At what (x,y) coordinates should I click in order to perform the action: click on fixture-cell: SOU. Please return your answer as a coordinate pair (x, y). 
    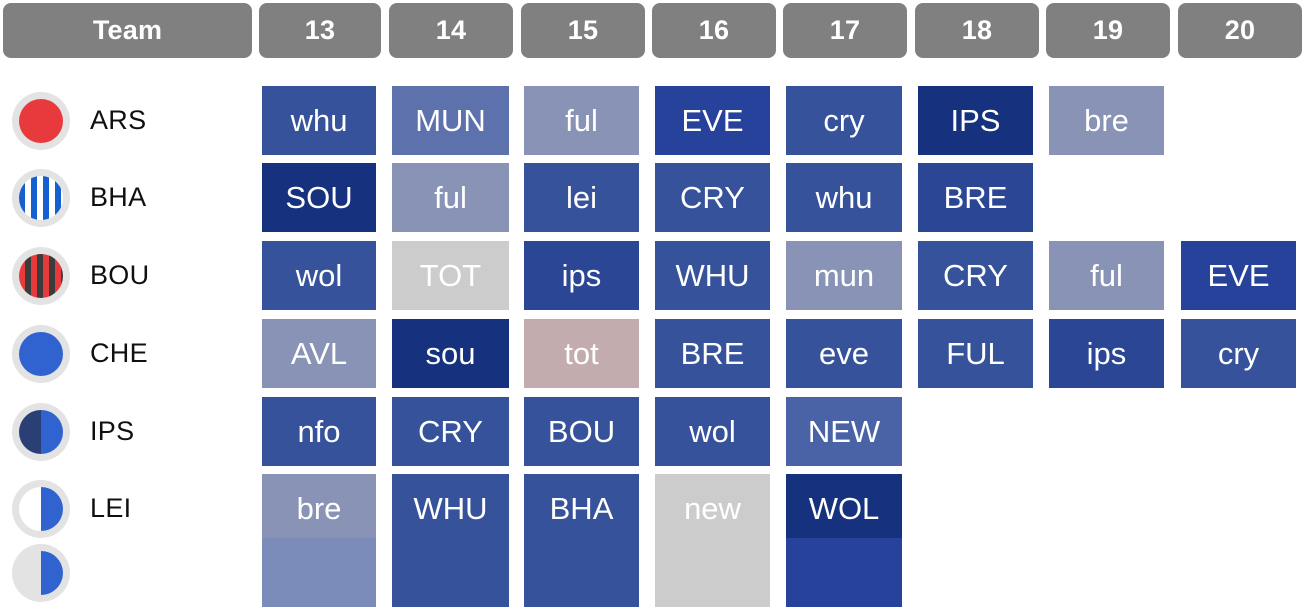
    Looking at the image, I should click on (319, 197).